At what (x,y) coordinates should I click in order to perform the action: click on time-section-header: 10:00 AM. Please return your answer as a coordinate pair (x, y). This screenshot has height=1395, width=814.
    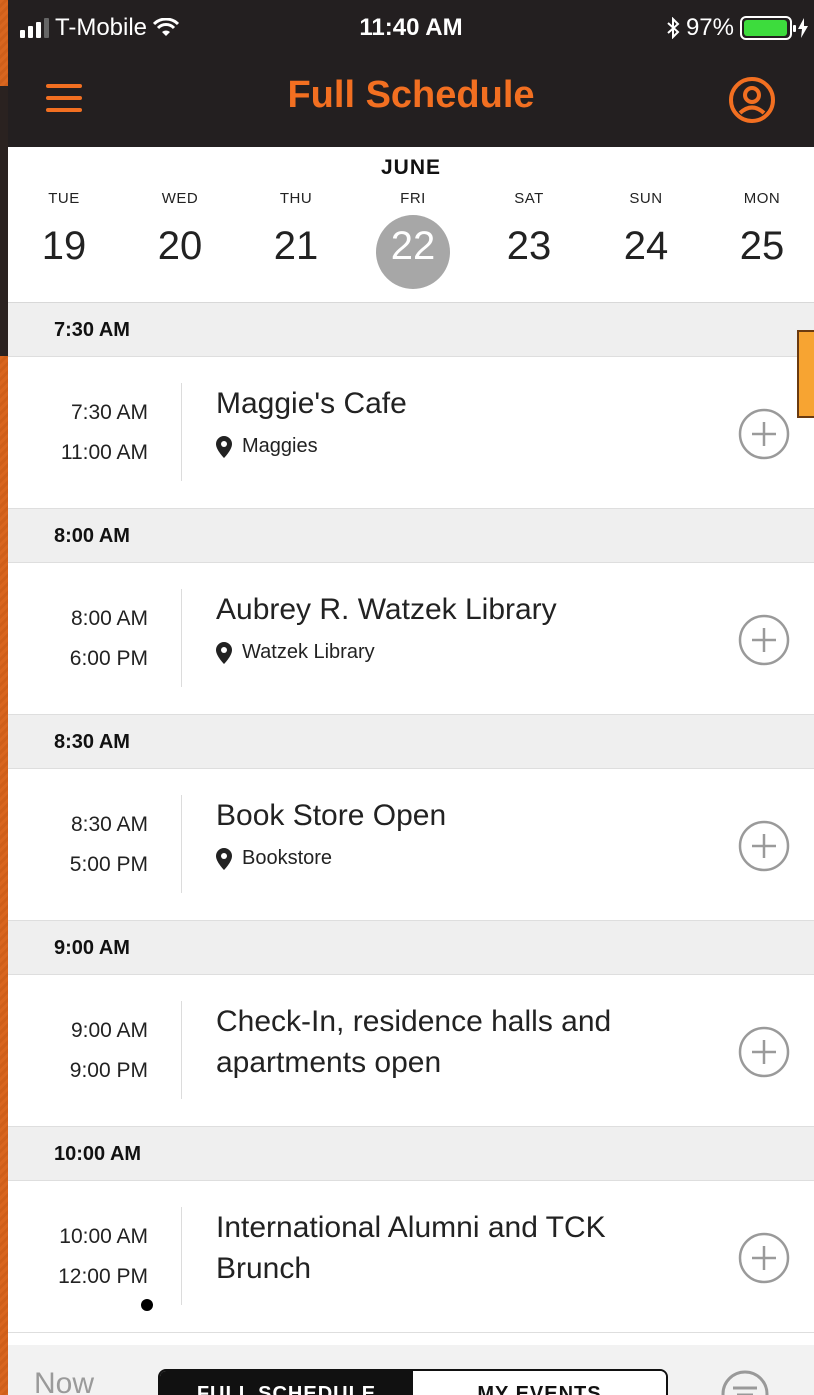
    Looking at the image, I should click on (411, 1154).